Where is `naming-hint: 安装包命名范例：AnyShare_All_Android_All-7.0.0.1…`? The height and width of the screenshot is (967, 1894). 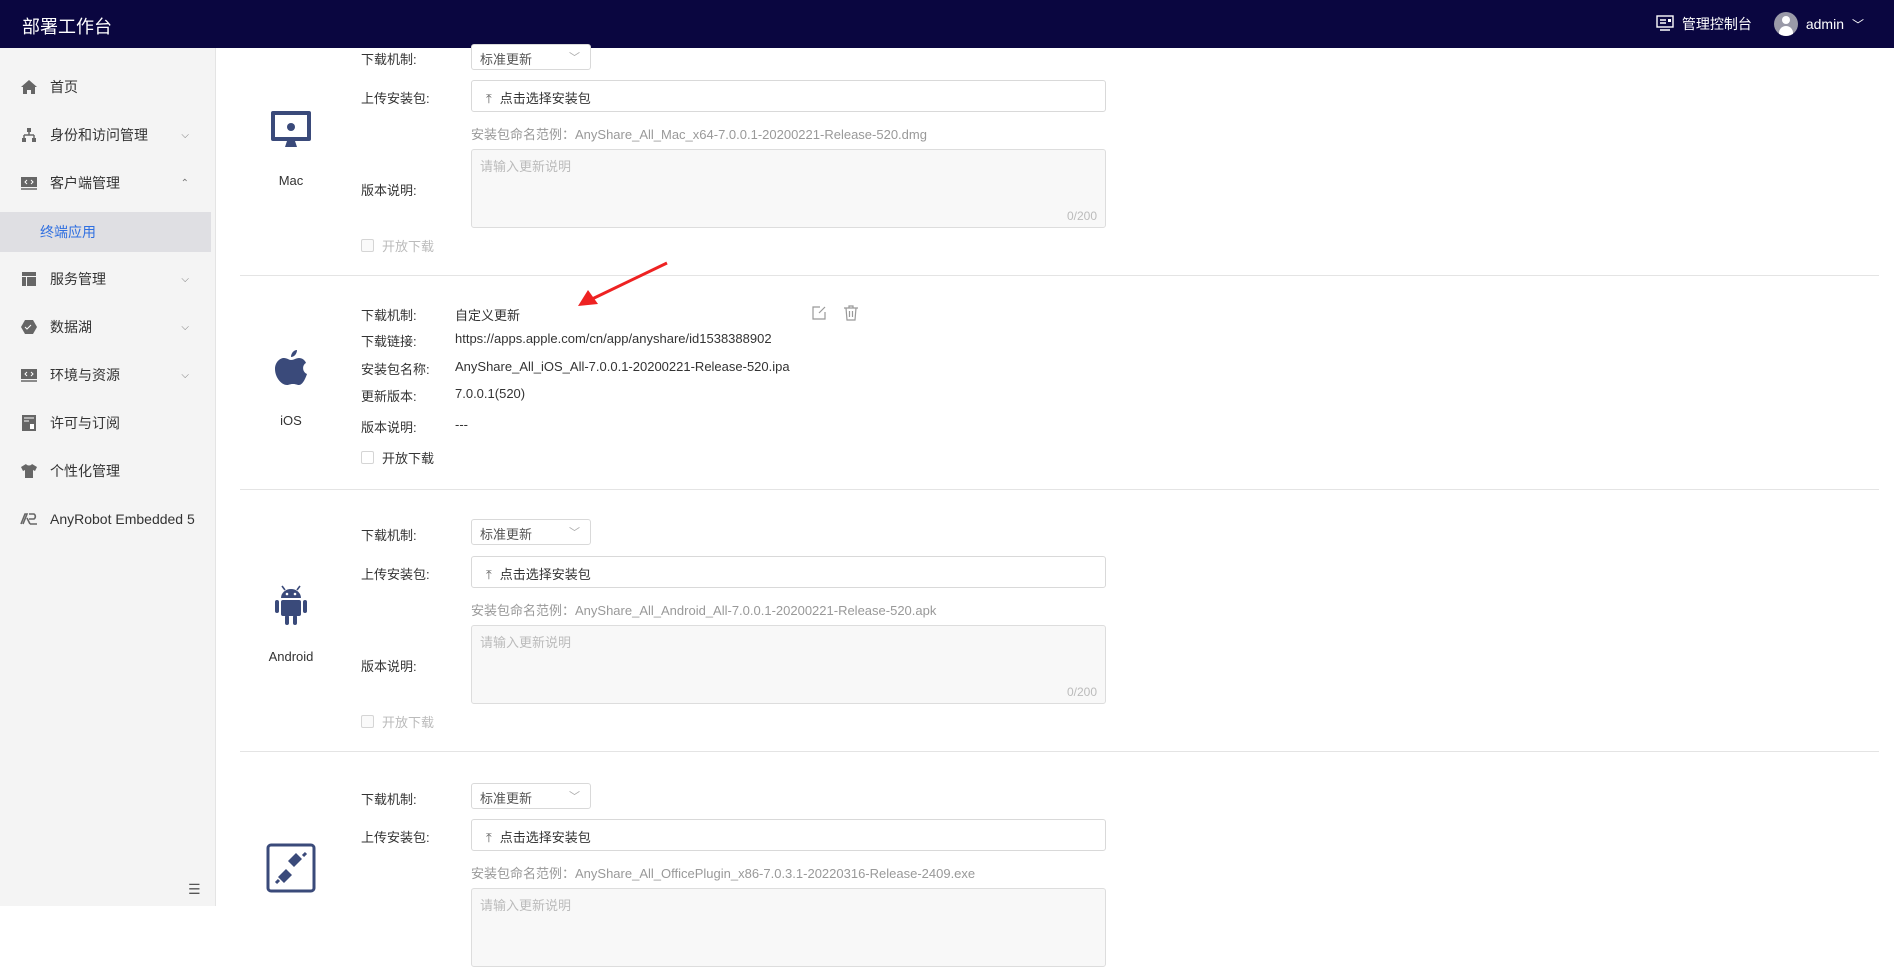
naming-hint: 安装包命名范例：AnyShare_All_Android_All-7.0.0.1… is located at coordinates (704, 610).